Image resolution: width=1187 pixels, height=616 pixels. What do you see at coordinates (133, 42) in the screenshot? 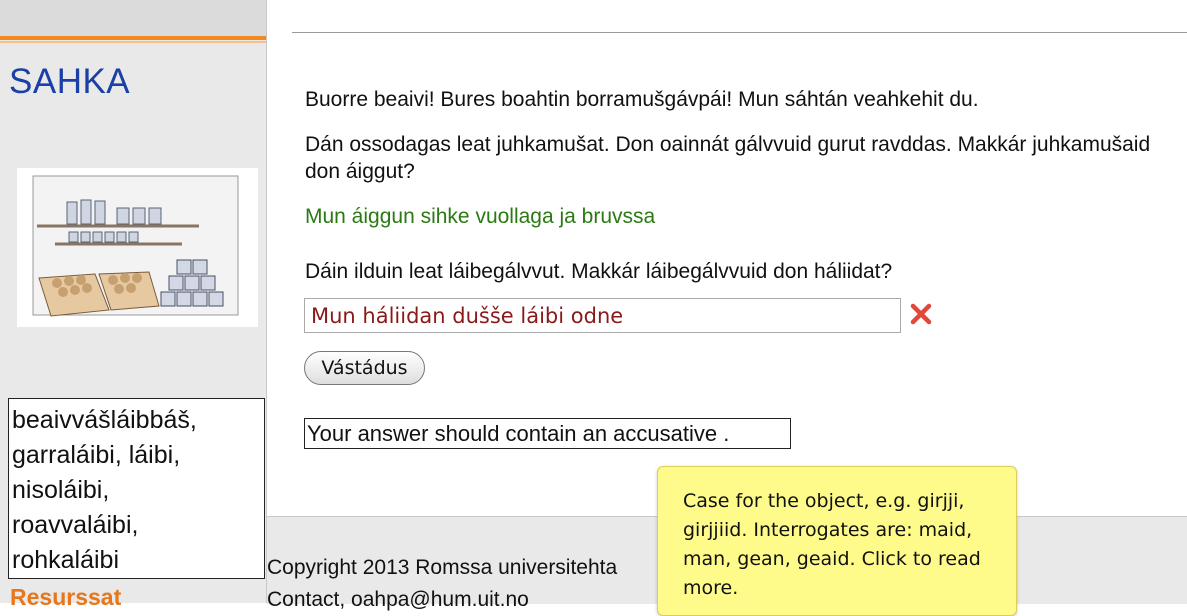
I see `accent-stripe-light` at bounding box center [133, 42].